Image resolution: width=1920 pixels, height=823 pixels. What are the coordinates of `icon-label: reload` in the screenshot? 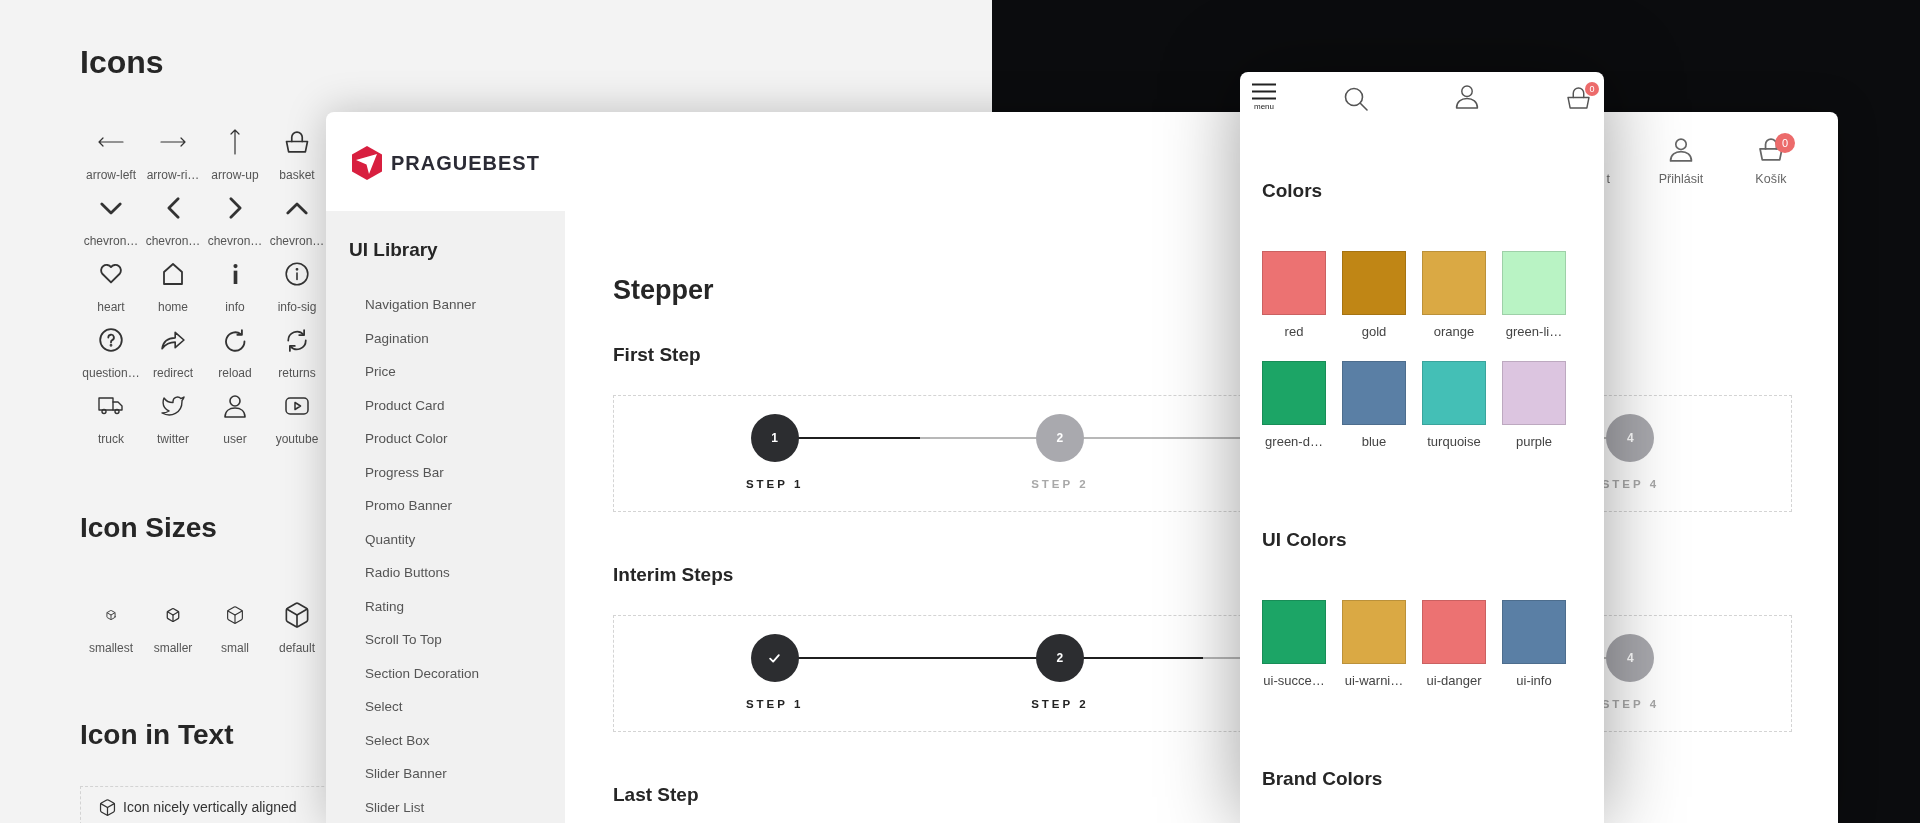 It's located at (235, 373).